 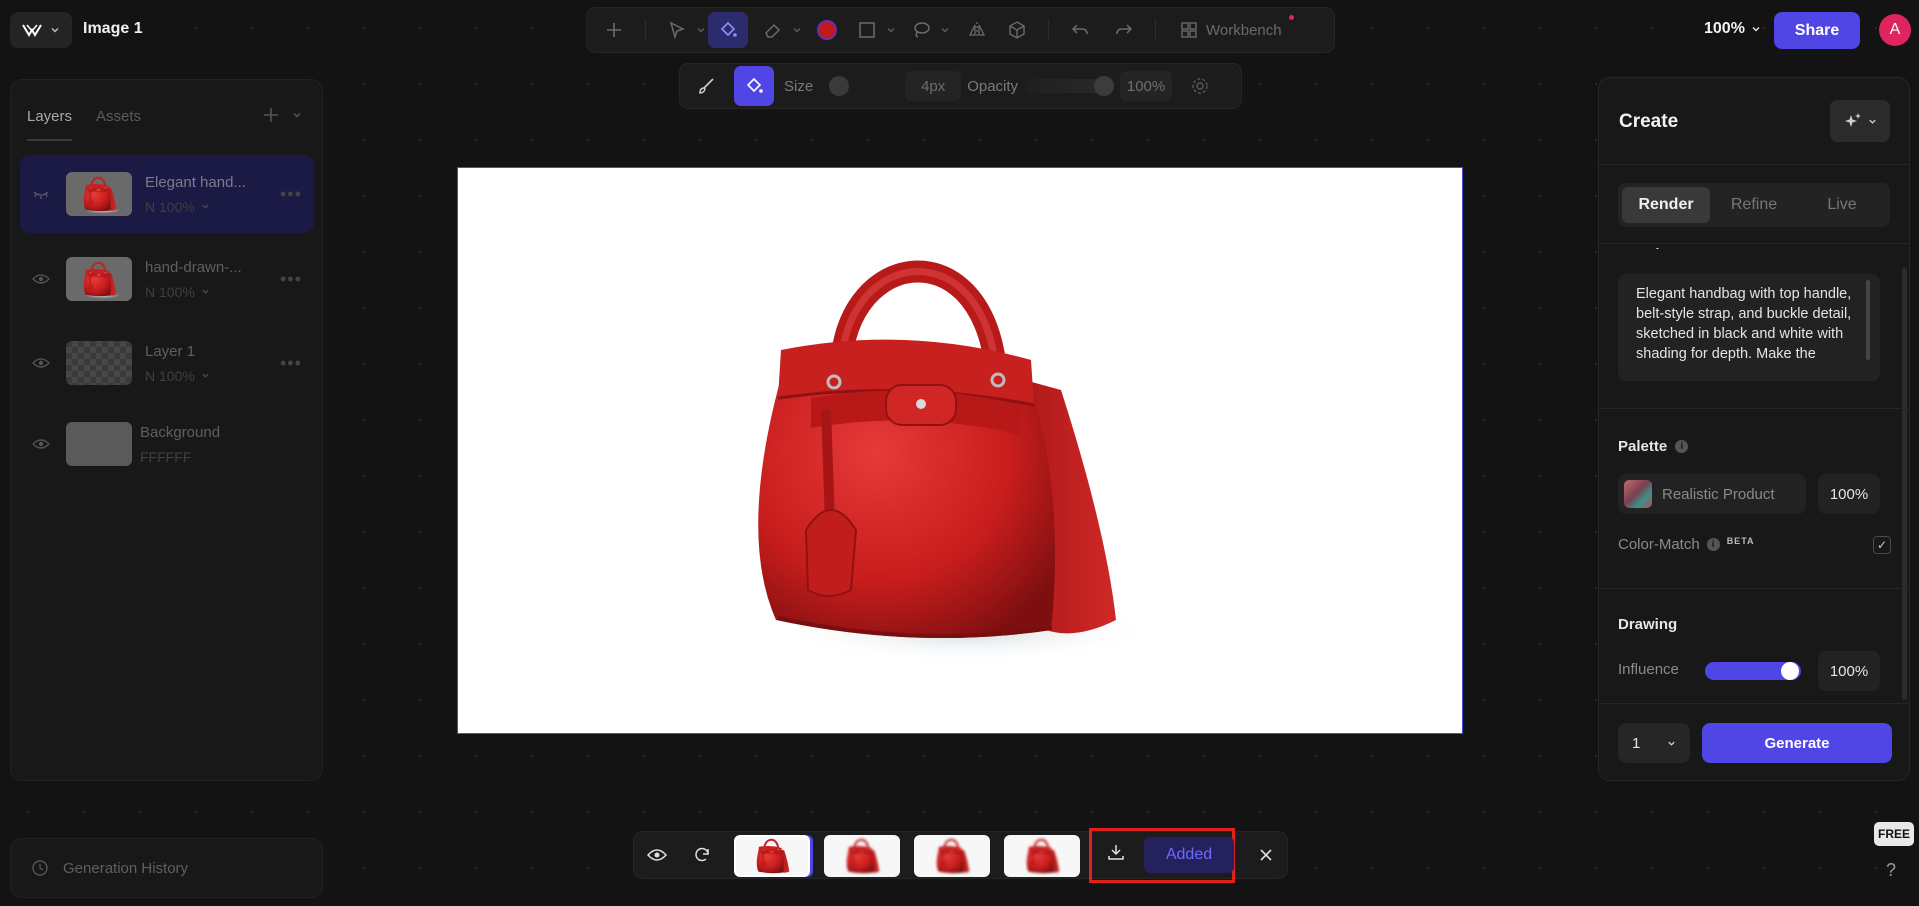 I want to click on palette-label: Palette, so click(x=1643, y=446).